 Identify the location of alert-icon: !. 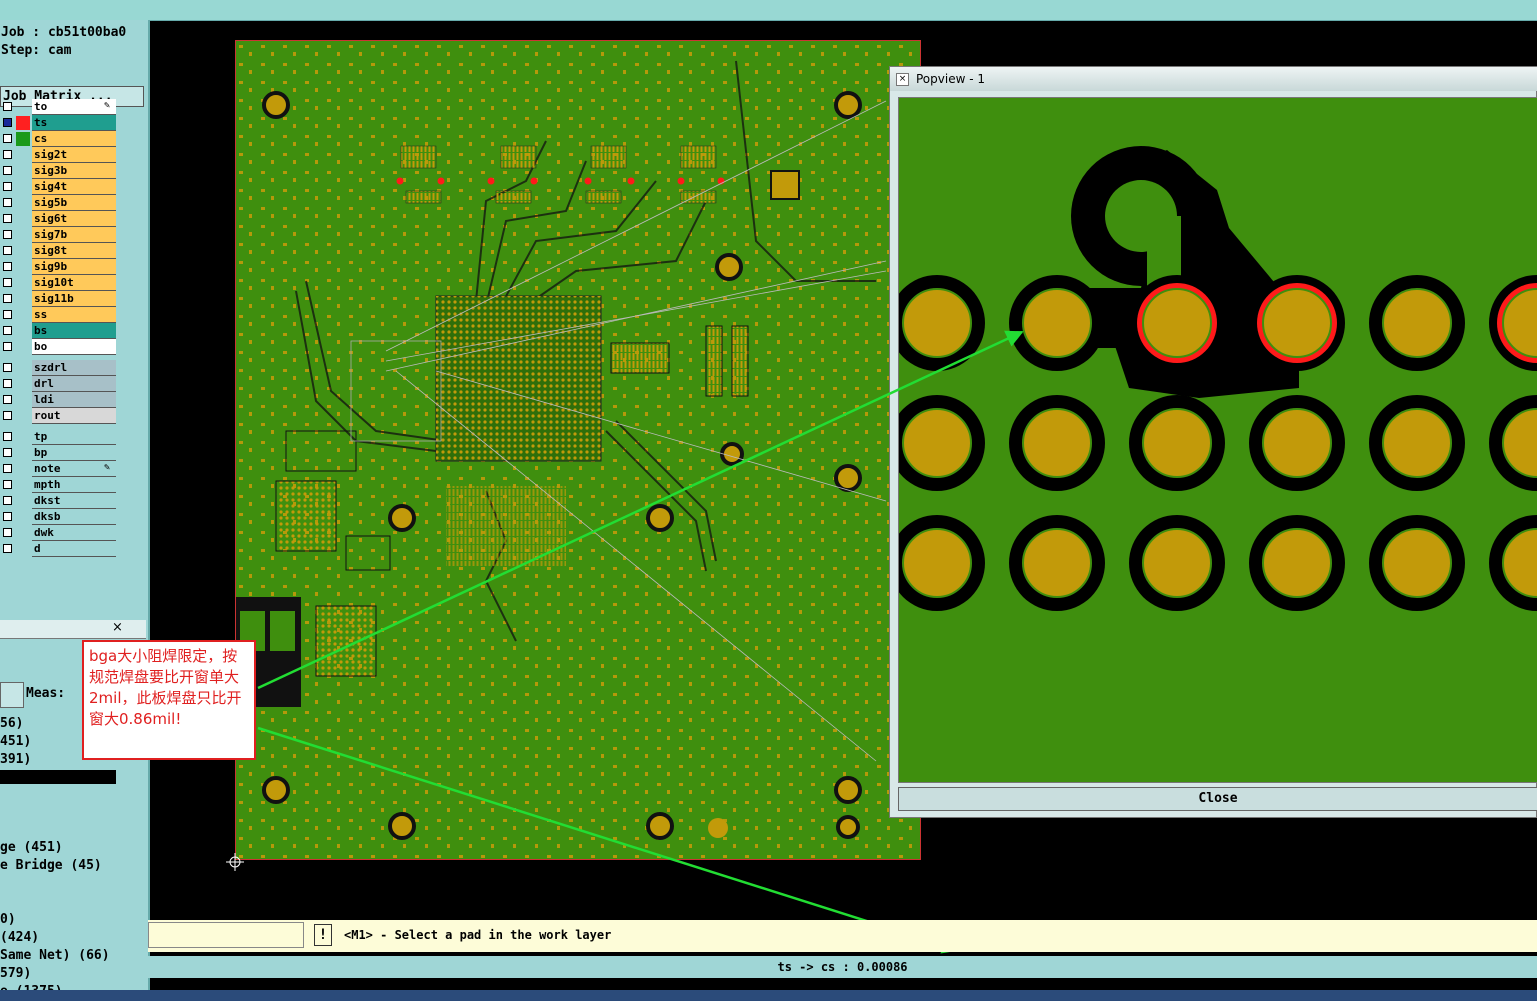
(323, 935).